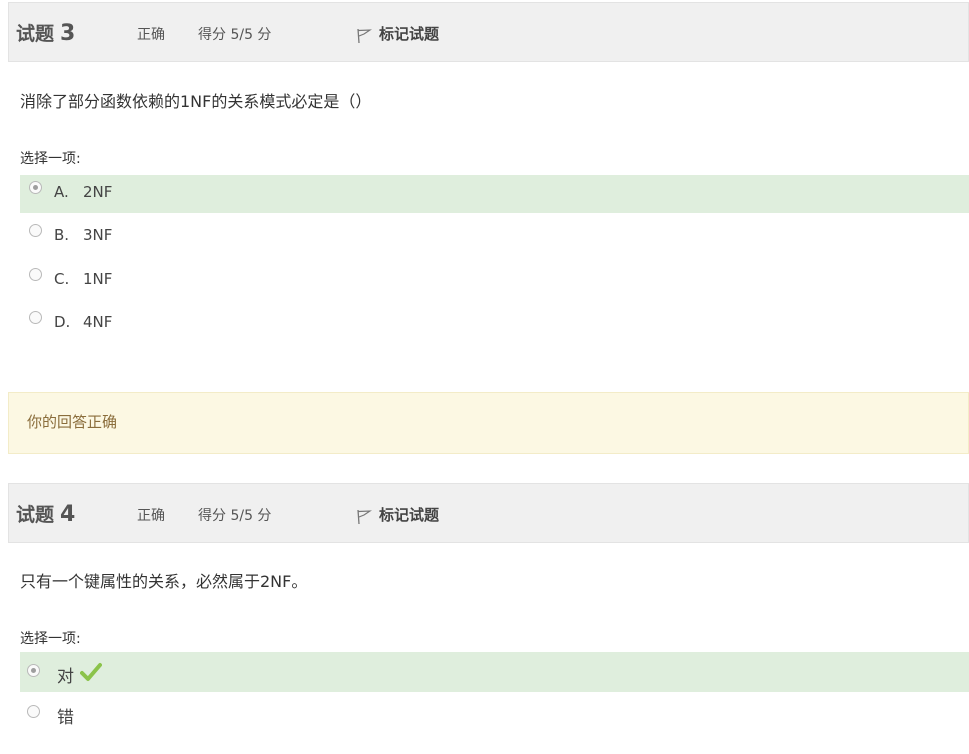  What do you see at coordinates (494, 715) in the screenshot?
I see `option-false: 错` at bounding box center [494, 715].